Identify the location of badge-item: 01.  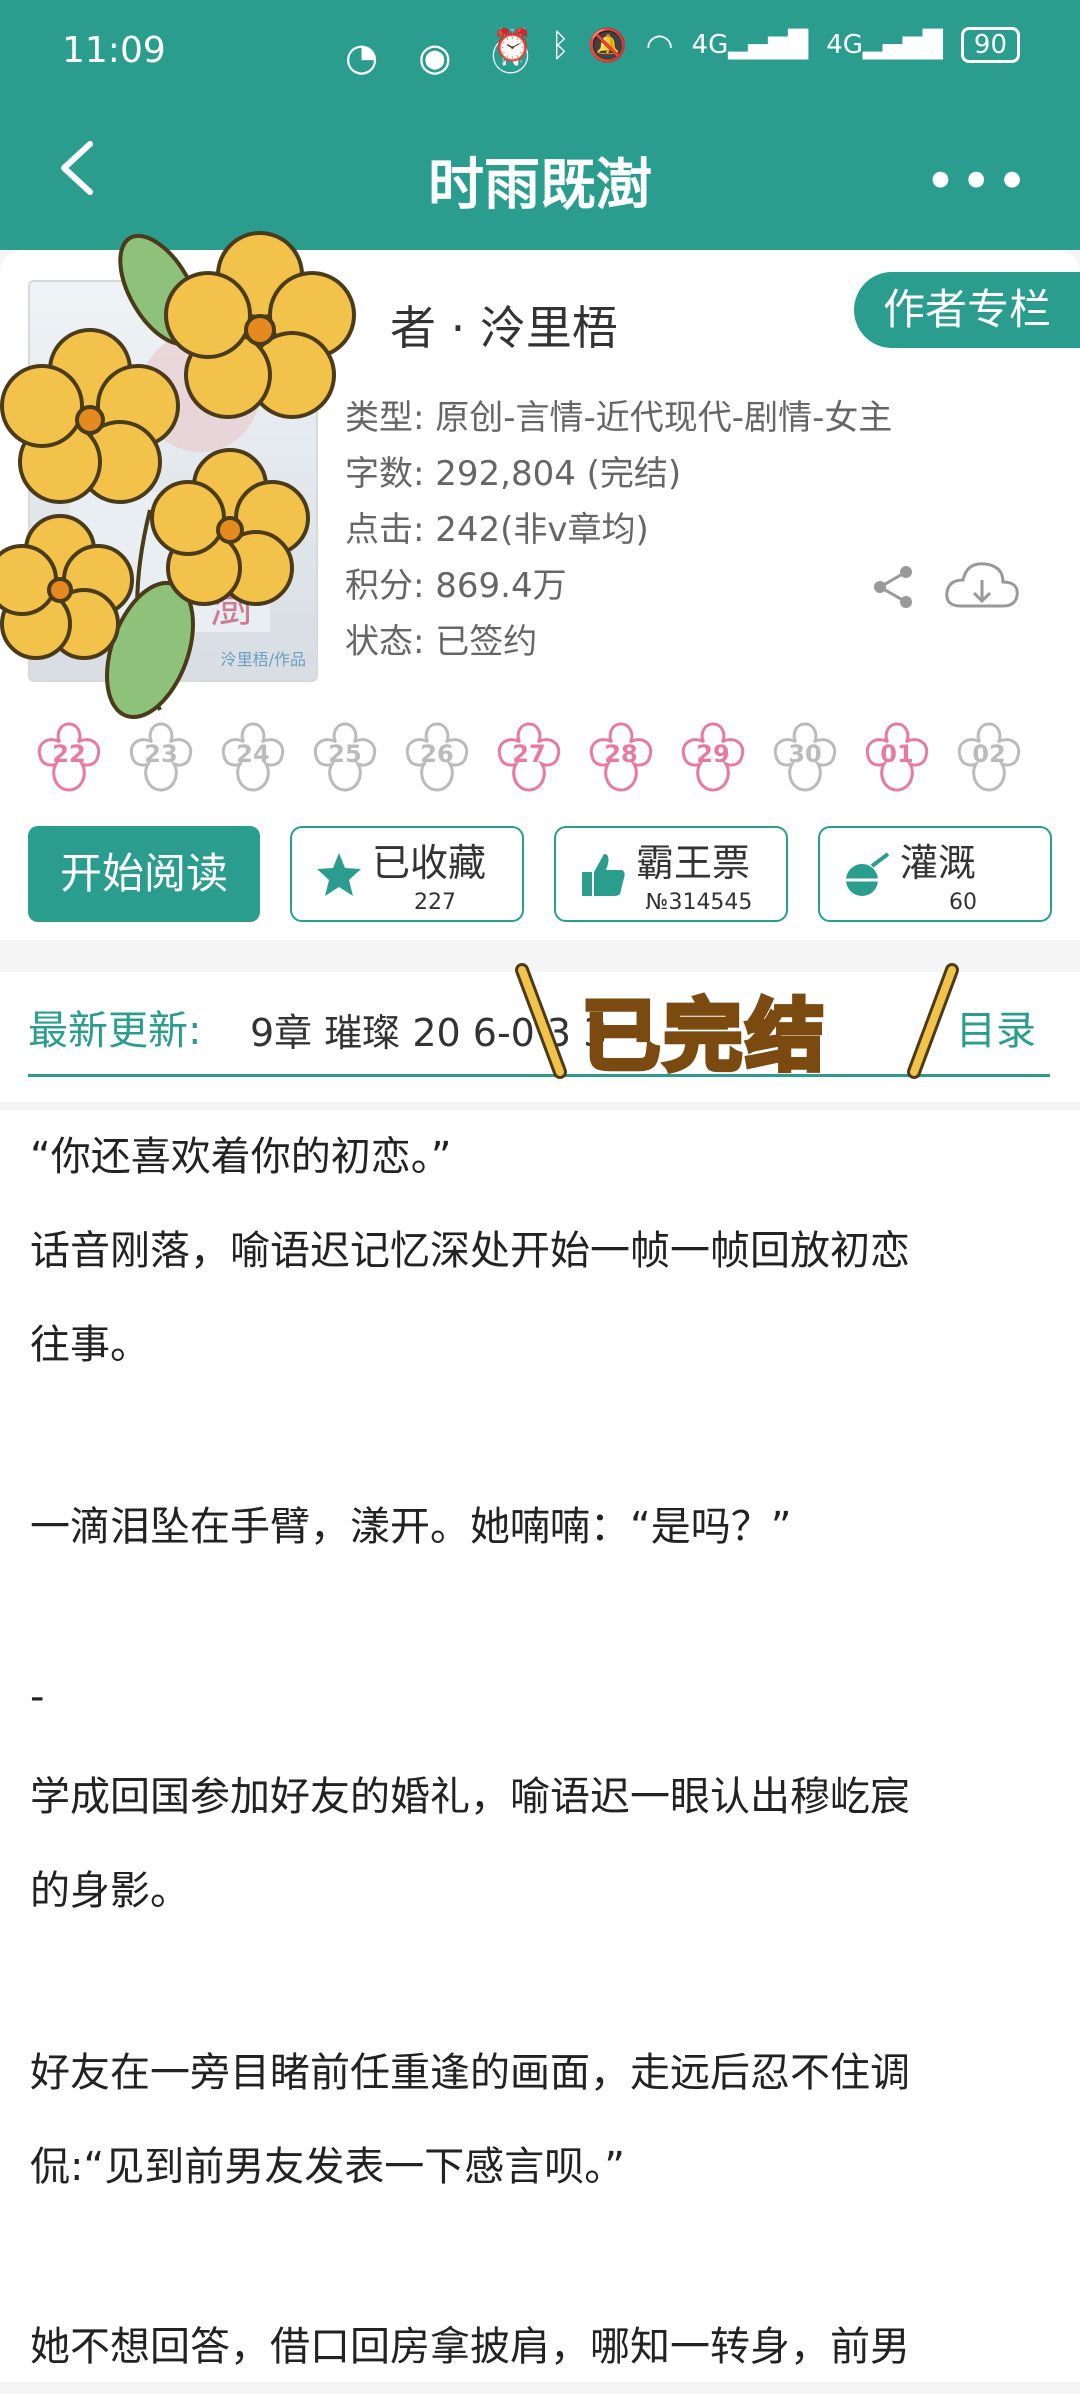
(897, 757).